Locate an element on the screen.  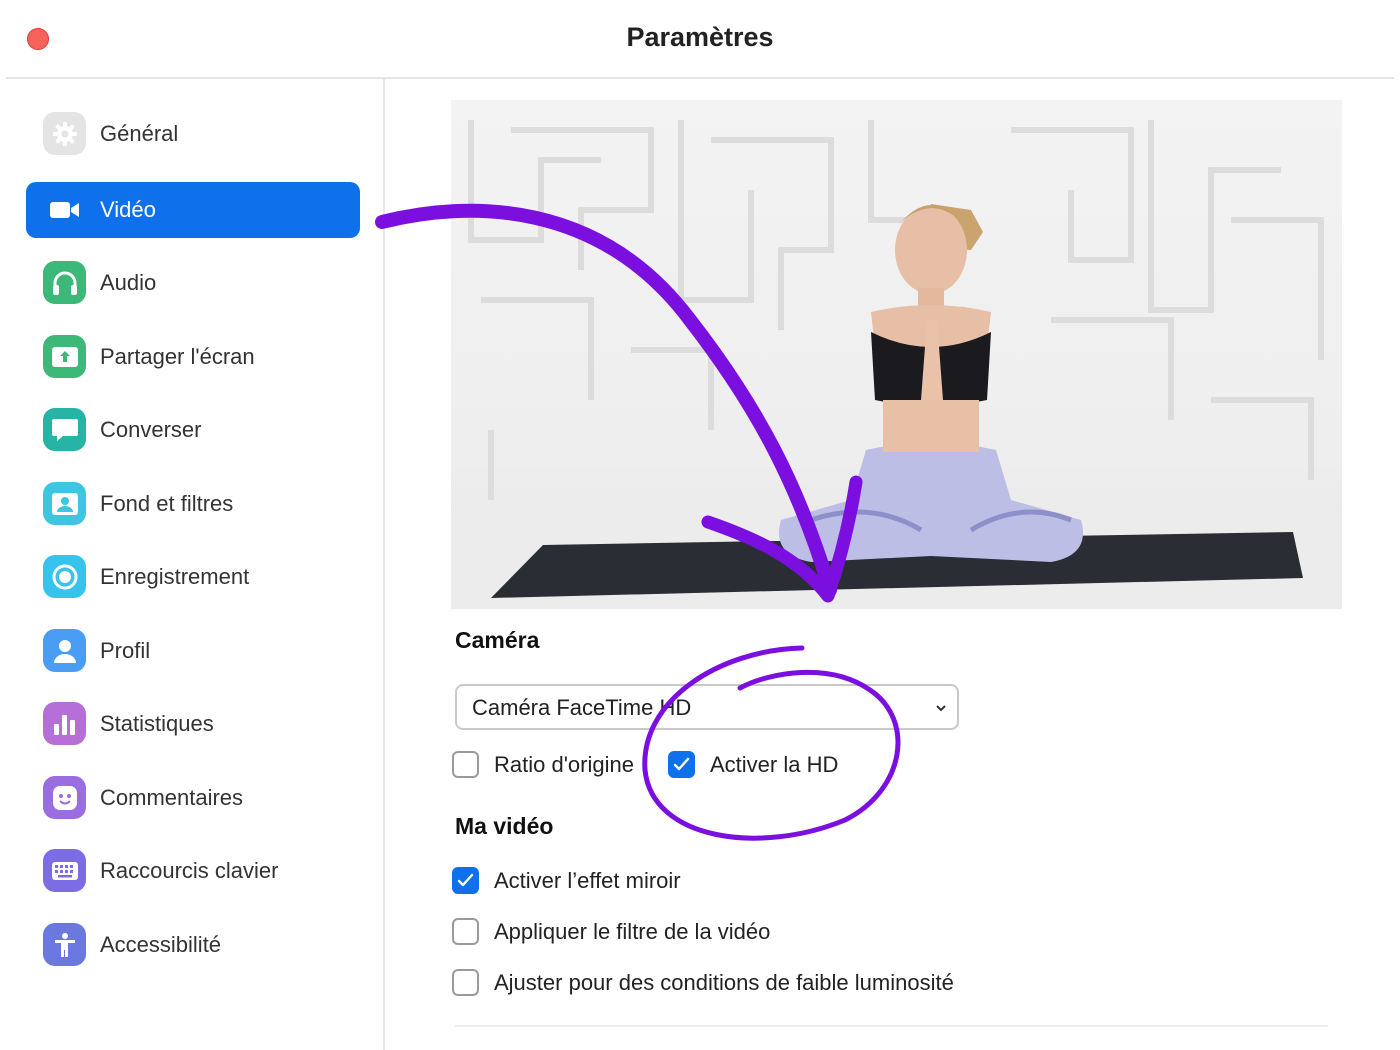
sidebar-item-feedback: Commentaires is located at coordinates (193, 798).